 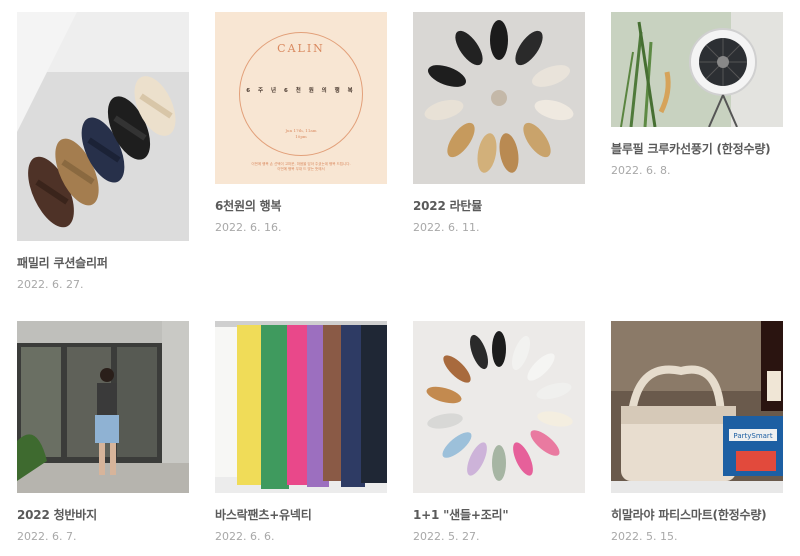 I want to click on post-date: 2022. 6. 16., so click(x=248, y=227).